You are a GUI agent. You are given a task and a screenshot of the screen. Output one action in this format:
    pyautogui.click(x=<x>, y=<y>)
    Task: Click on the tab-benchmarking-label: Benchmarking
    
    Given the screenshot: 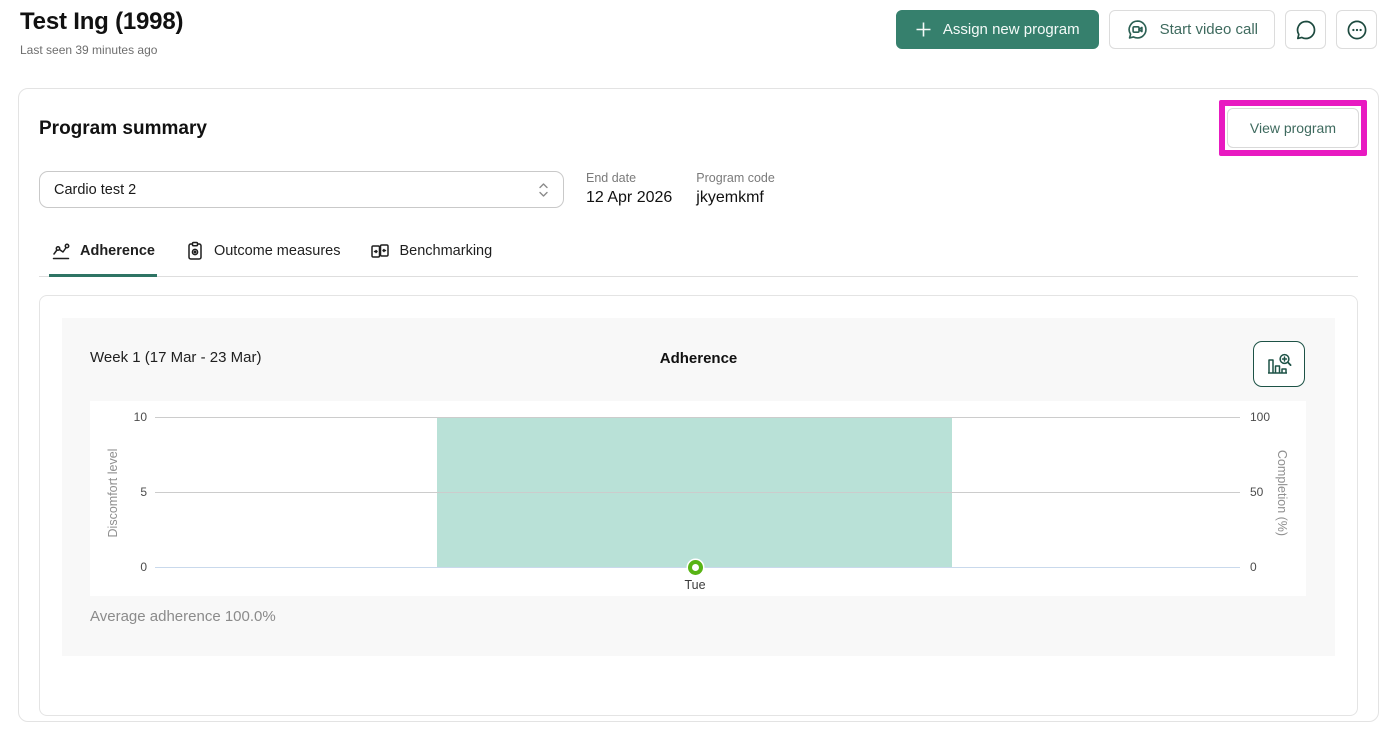 What is the action you would take?
    pyautogui.click(x=446, y=251)
    